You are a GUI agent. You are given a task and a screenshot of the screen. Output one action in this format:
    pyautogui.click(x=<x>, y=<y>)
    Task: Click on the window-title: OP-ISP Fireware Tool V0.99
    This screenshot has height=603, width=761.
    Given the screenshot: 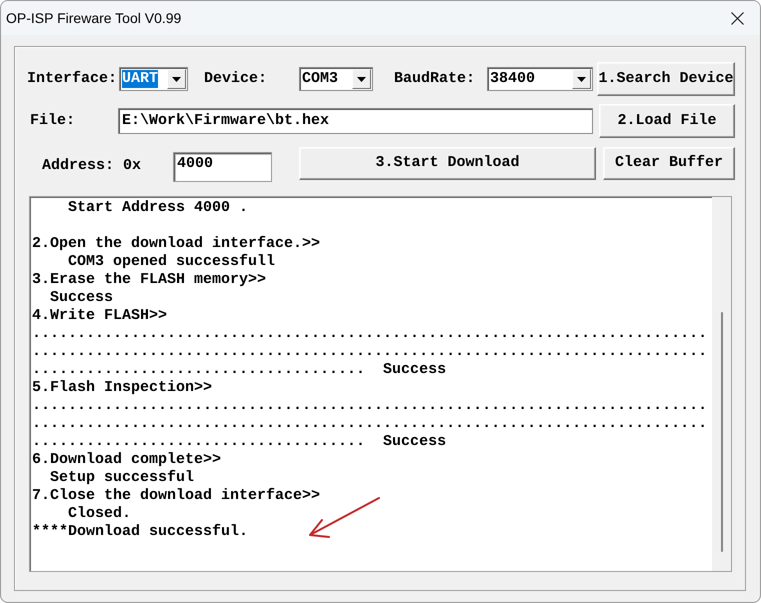 What is the action you would take?
    pyautogui.click(x=94, y=18)
    